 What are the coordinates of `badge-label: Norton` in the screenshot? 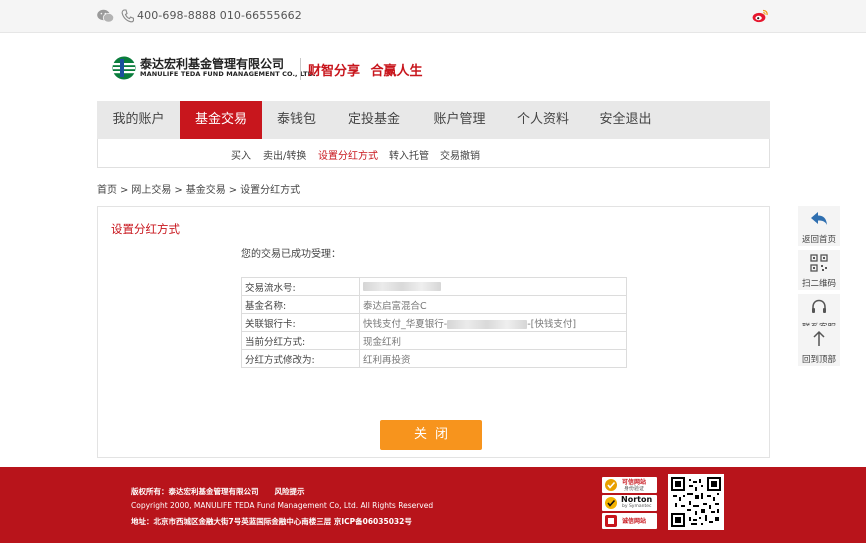 It's located at (637, 499).